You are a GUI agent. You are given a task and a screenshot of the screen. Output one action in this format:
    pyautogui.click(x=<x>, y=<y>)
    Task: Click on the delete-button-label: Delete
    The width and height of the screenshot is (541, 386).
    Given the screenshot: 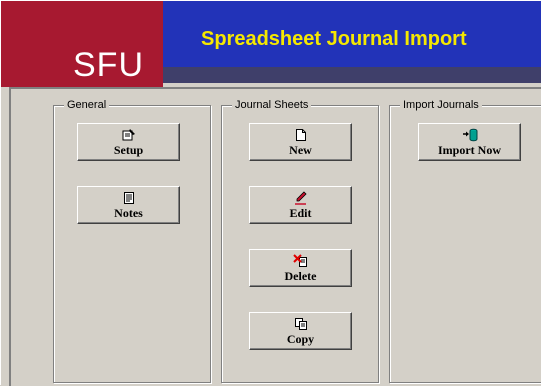 What is the action you would take?
    pyautogui.click(x=300, y=275)
    